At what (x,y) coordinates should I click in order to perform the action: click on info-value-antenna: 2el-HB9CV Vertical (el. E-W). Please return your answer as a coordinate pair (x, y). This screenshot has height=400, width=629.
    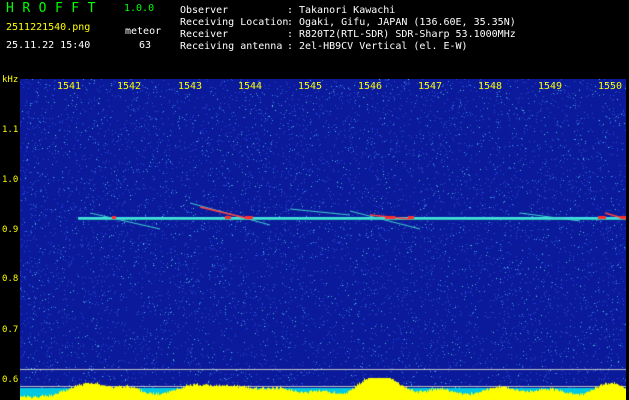
    Looking at the image, I should click on (383, 46).